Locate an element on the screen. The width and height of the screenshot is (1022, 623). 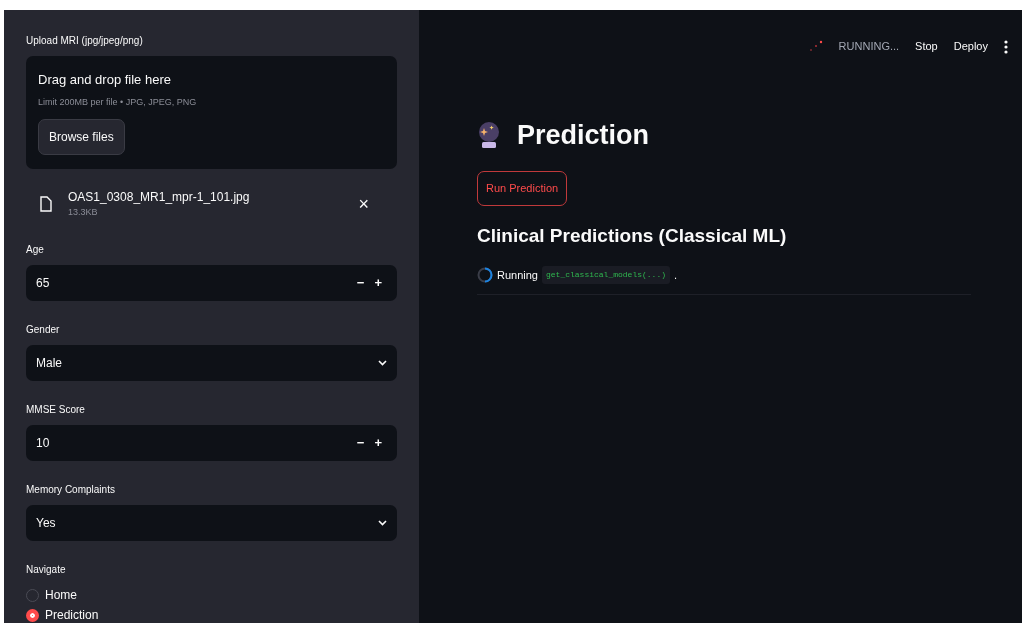
kebab-menu-icon is located at coordinates (1006, 46).